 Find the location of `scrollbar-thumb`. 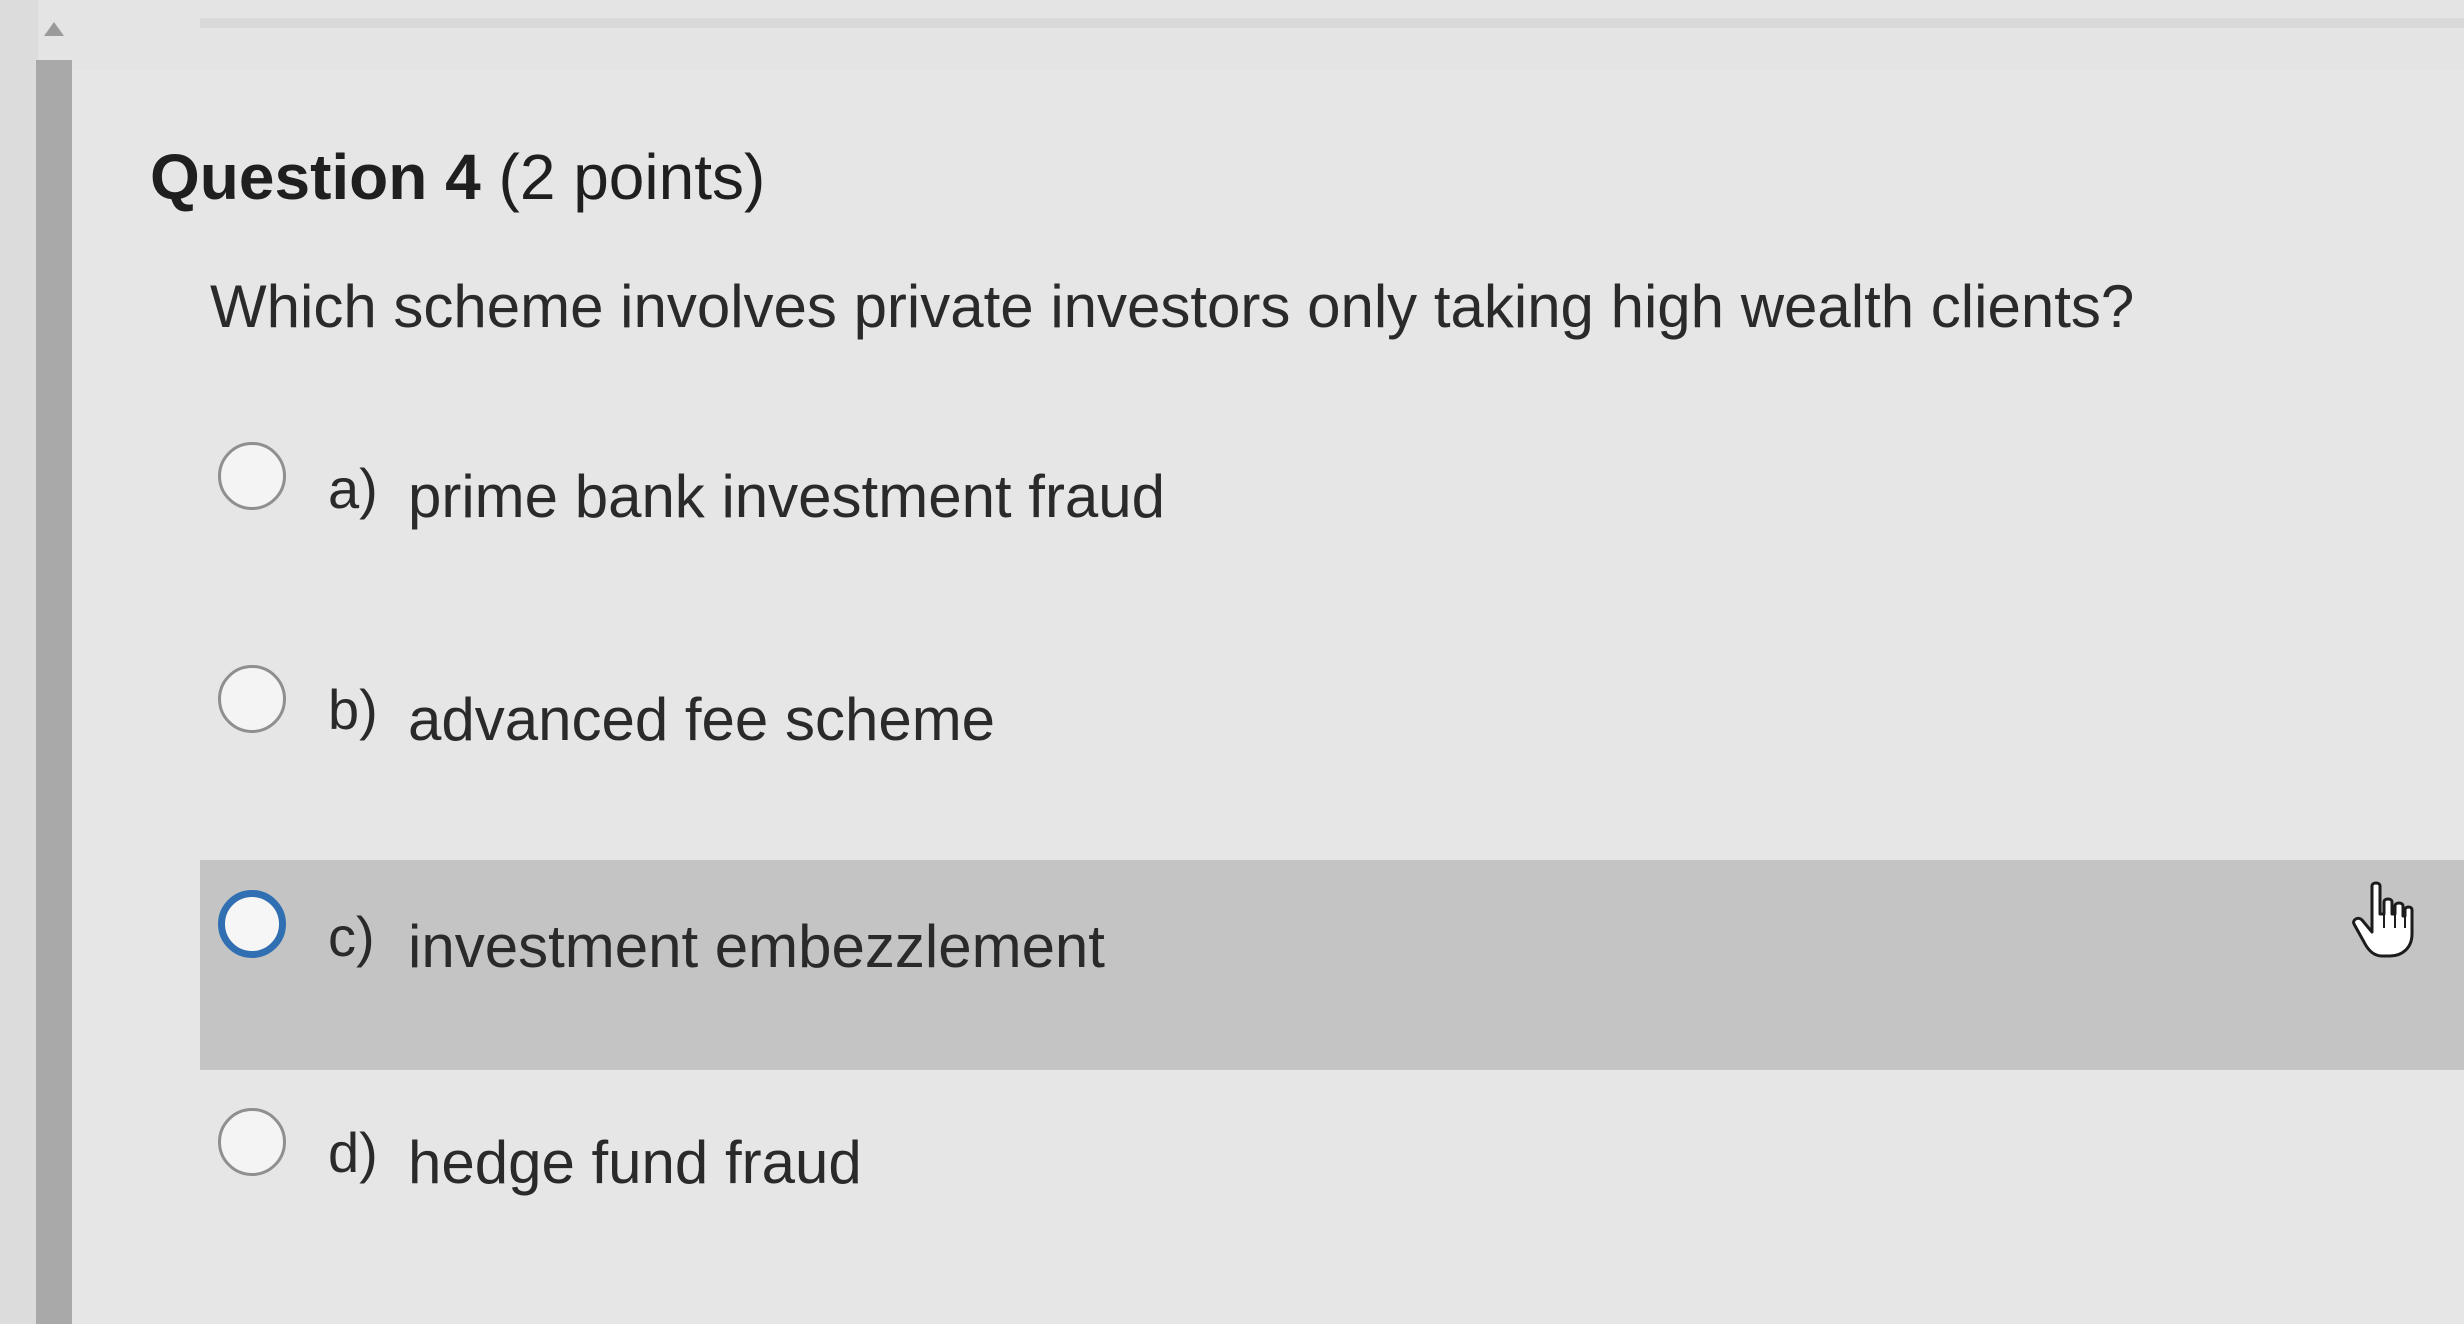

scrollbar-thumb is located at coordinates (54, 692).